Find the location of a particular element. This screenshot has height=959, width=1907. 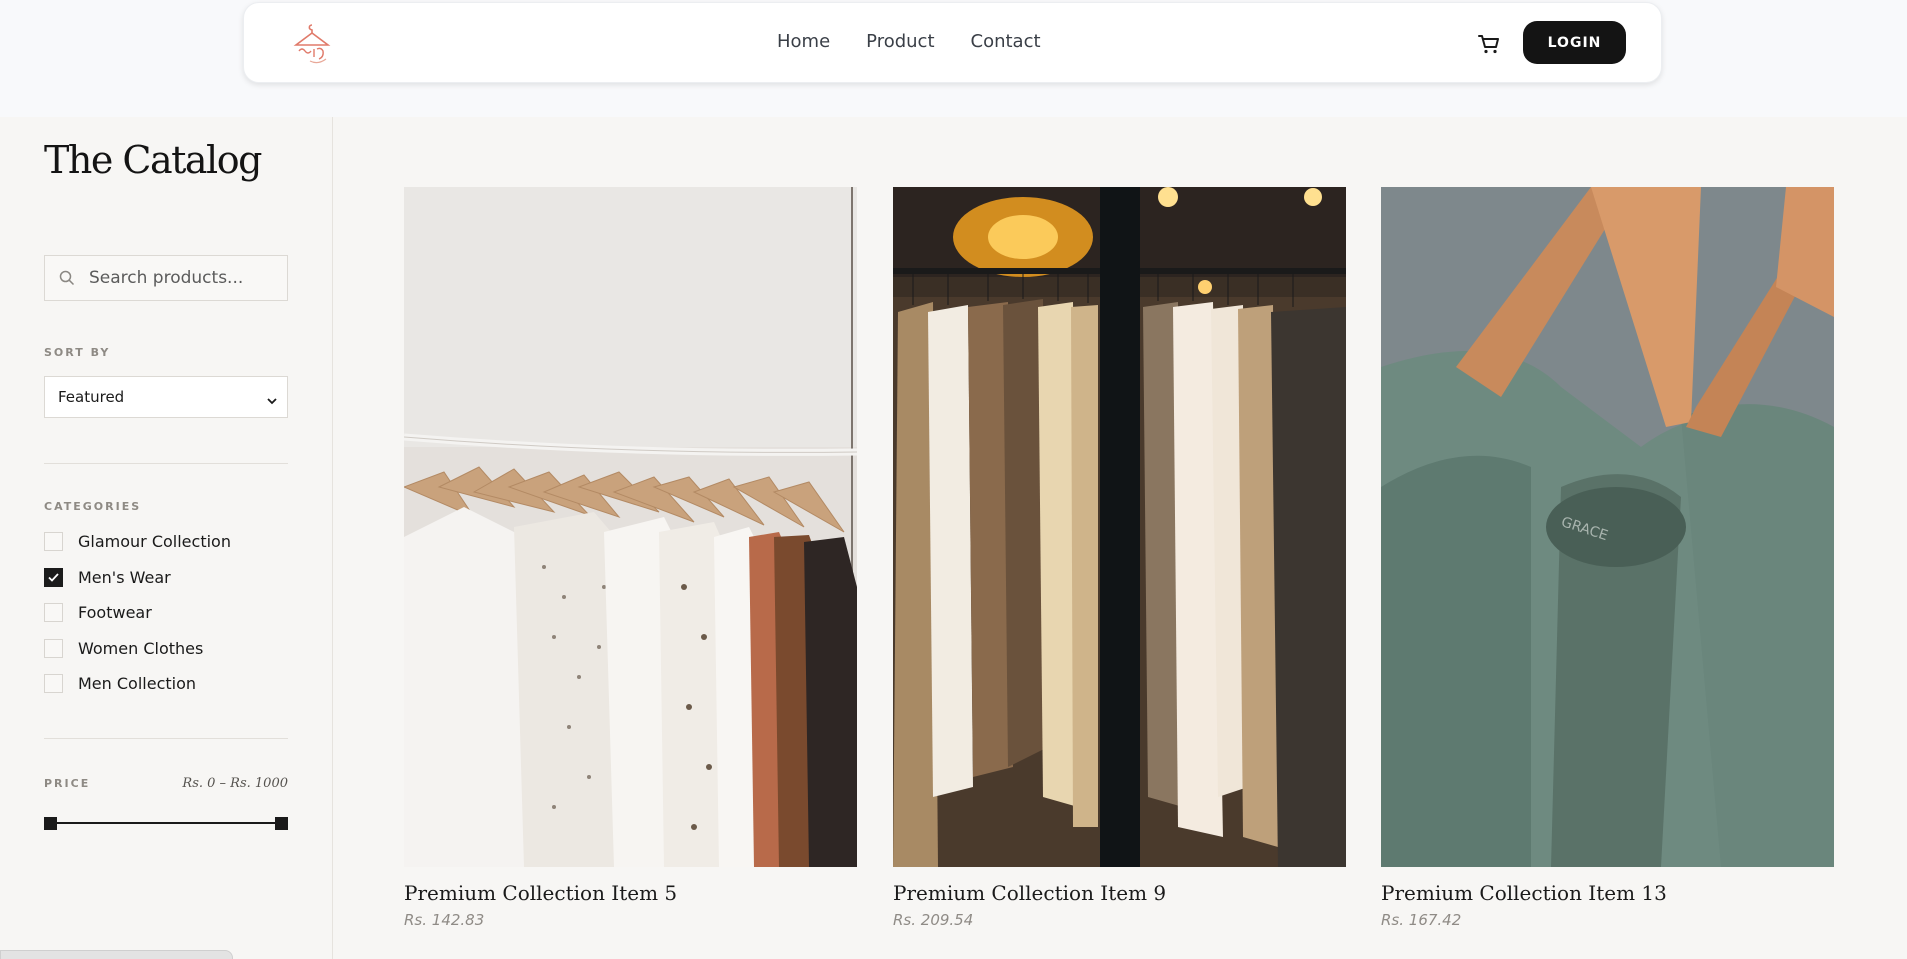

product-name: Premium Collection Item 5 is located at coordinates (630, 893).